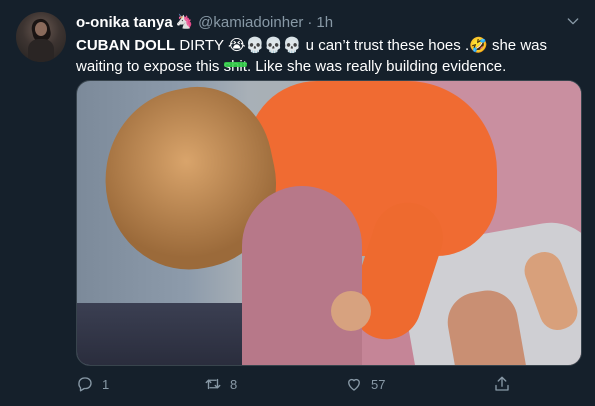 The width and height of the screenshot is (595, 406). What do you see at coordinates (502, 383) in the screenshot?
I see `share-icon` at bounding box center [502, 383].